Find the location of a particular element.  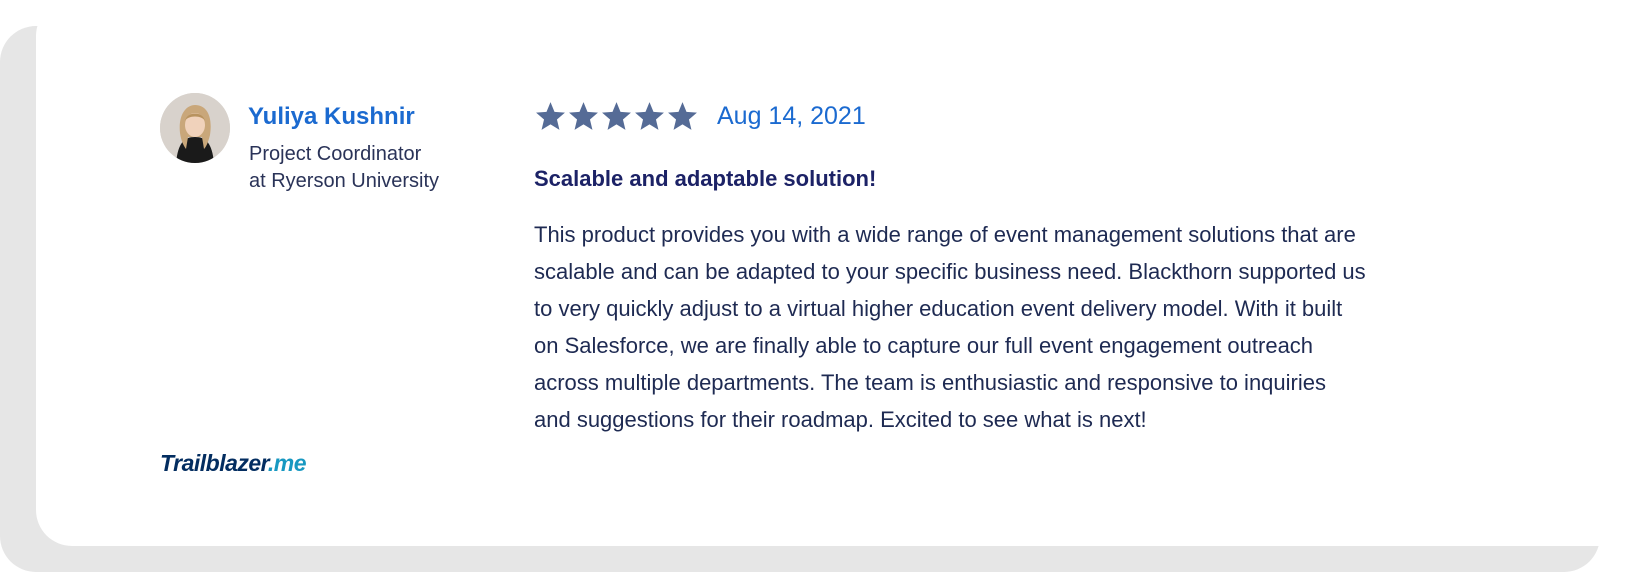

avatar-photo-icon is located at coordinates (195, 128).